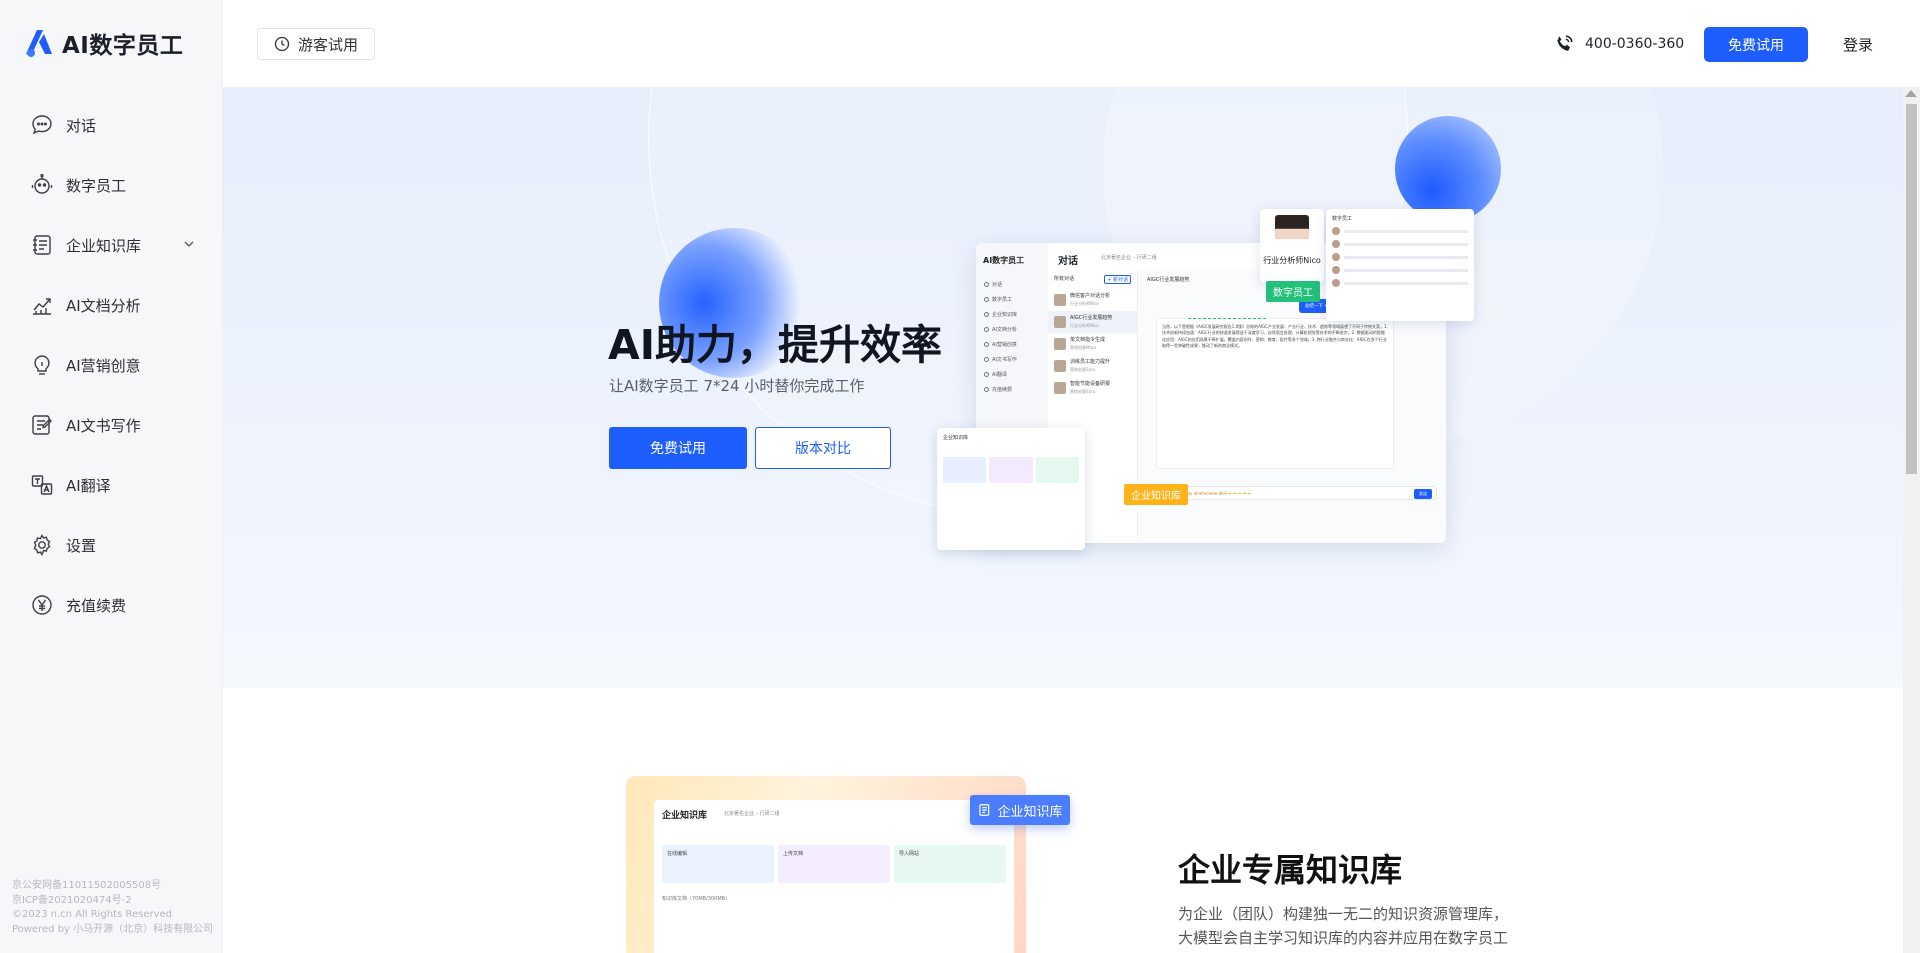 The image size is (1920, 953). Describe the element at coordinates (737, 386) in the screenshot. I see `hero-subtitle: 让AI数字员工 7*24 小时替你完成工作` at that location.